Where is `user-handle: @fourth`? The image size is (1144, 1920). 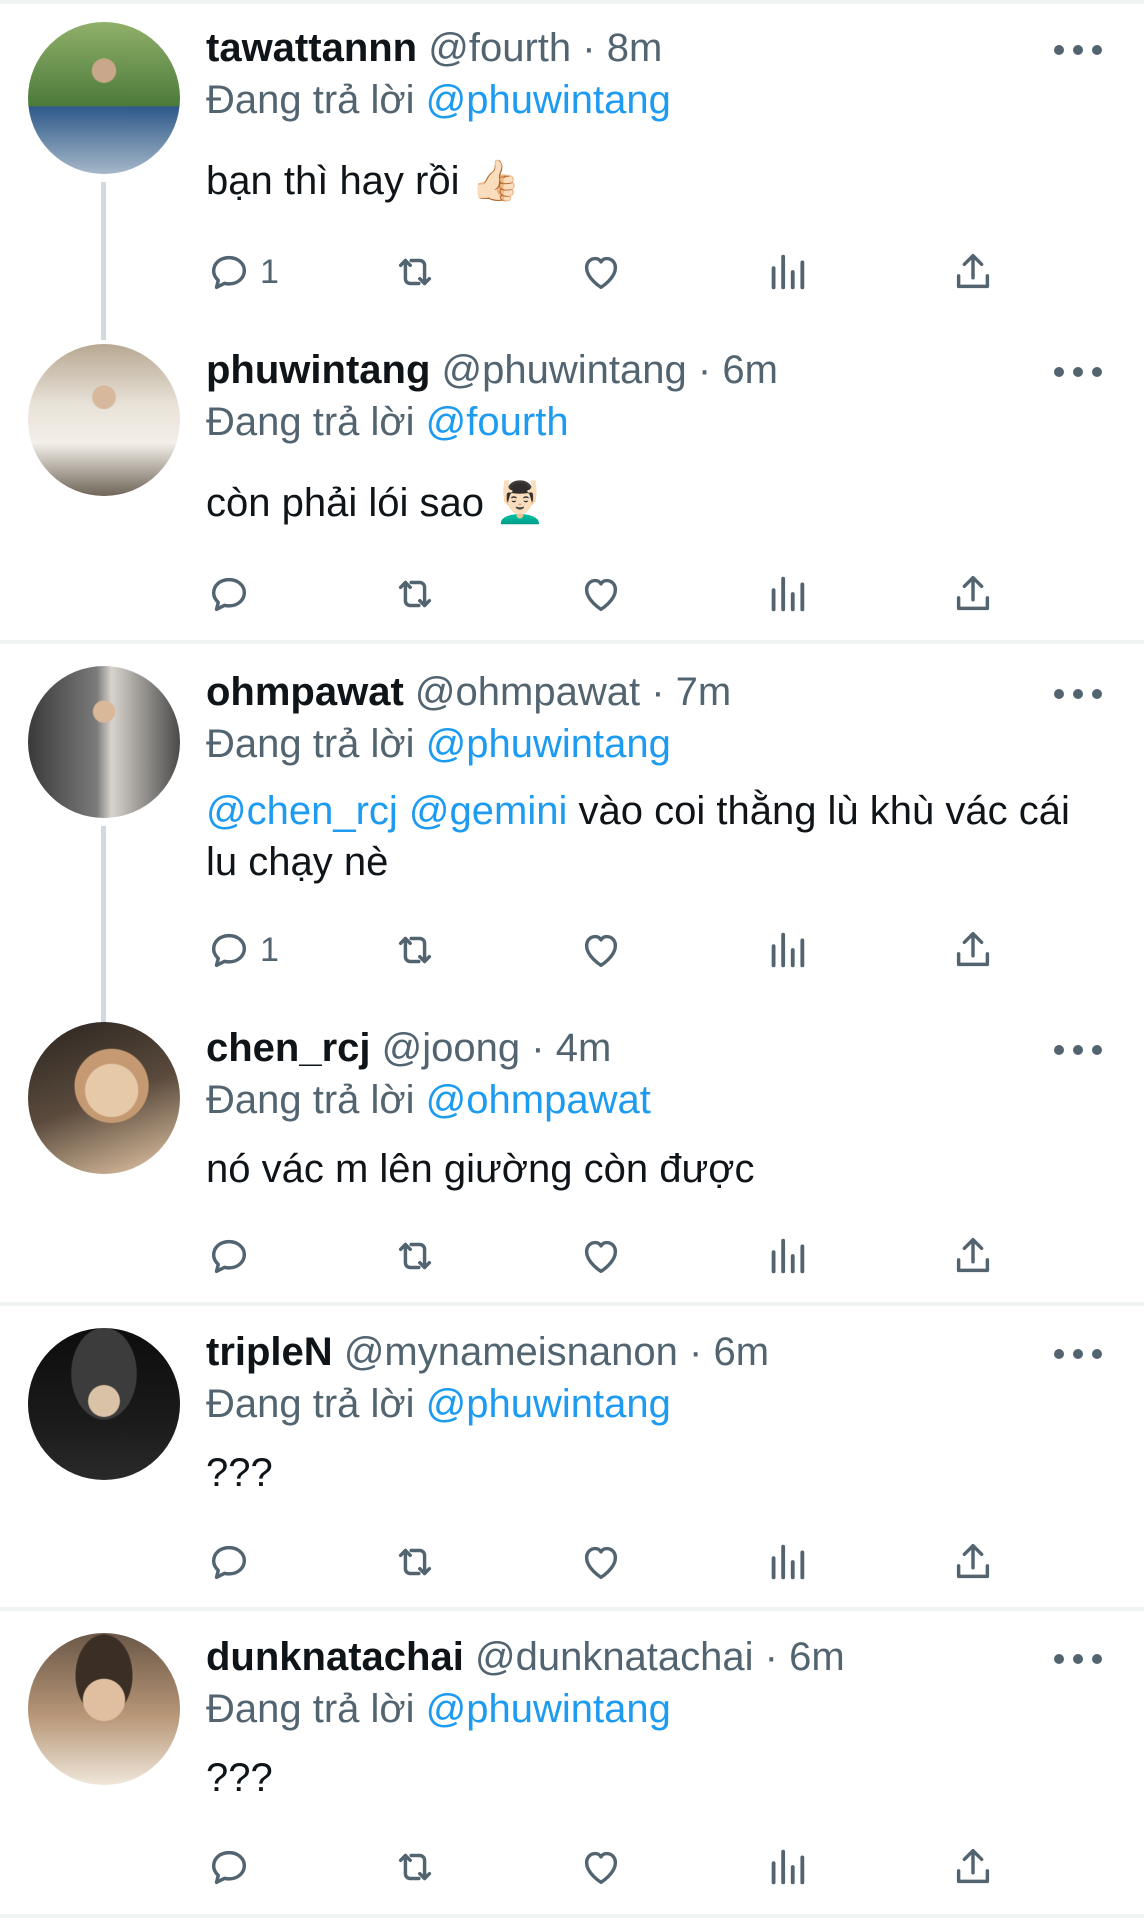
user-handle: @fourth is located at coordinates (499, 48).